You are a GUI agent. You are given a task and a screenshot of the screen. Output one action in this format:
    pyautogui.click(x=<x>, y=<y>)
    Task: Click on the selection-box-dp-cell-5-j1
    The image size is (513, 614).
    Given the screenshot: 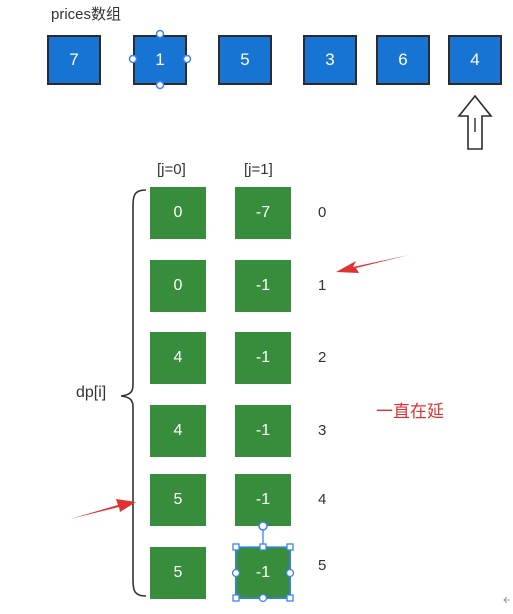 What is the action you would take?
    pyautogui.click(x=263, y=562)
    